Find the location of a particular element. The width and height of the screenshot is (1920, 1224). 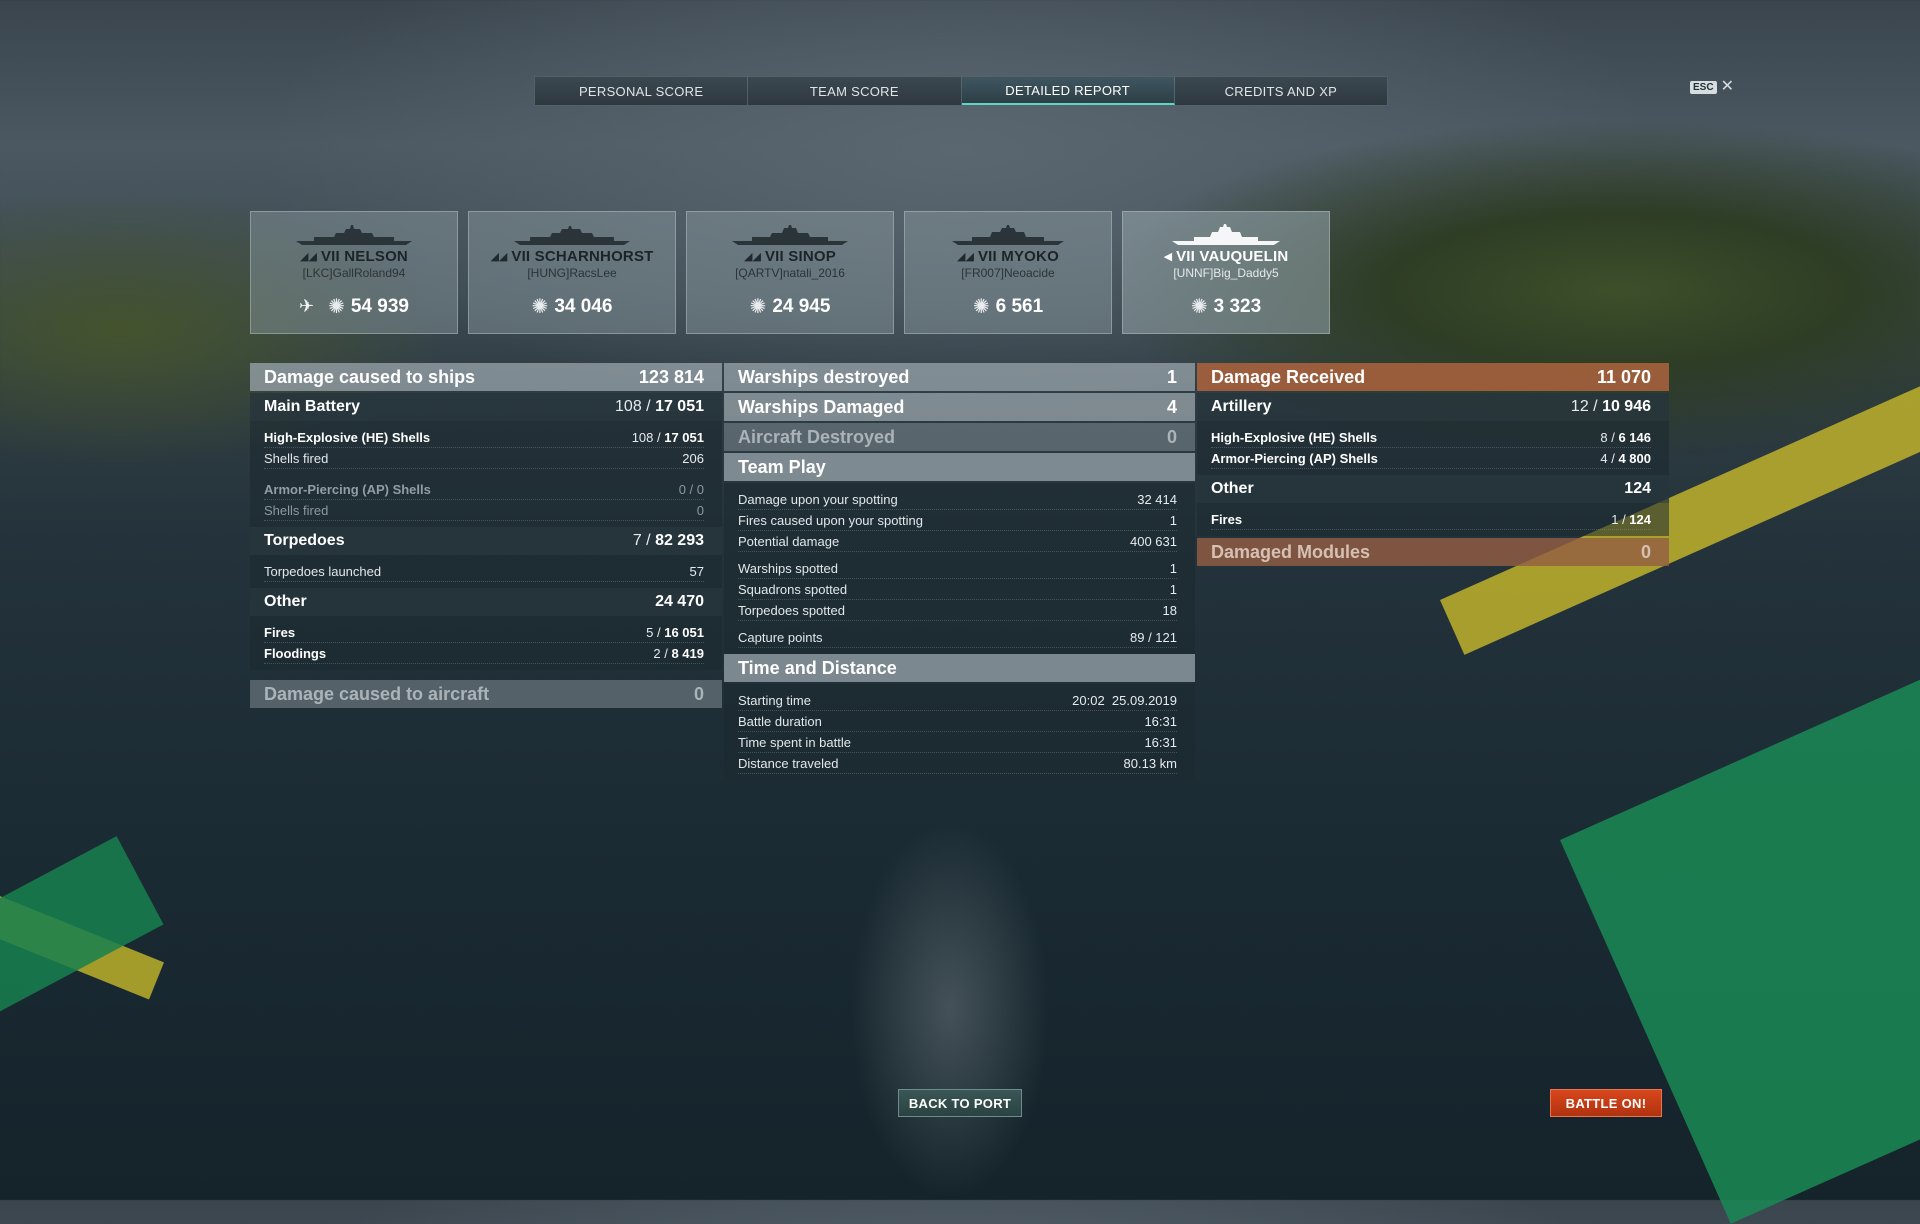

section-value: 123 814 is located at coordinates (671, 376).